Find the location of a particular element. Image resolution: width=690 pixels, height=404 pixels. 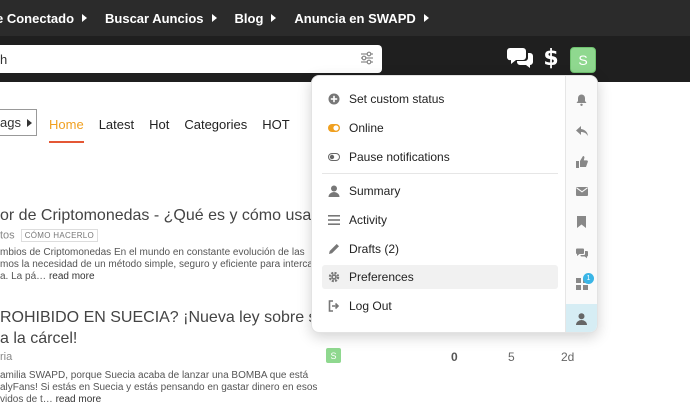

user-avatar-button: S is located at coordinates (583, 60).